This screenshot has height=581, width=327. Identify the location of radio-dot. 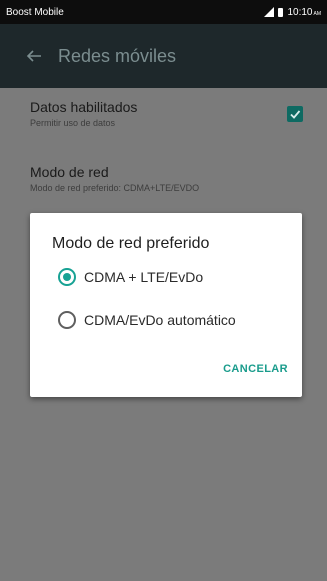
(67, 277).